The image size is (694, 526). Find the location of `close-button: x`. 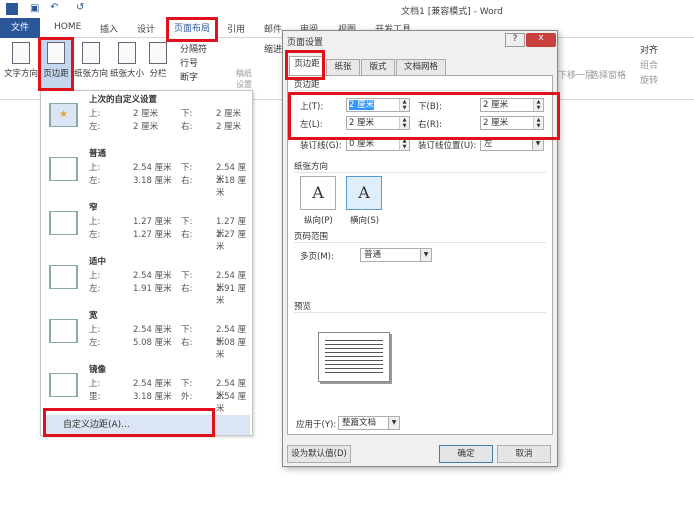

close-button: x is located at coordinates (541, 40).